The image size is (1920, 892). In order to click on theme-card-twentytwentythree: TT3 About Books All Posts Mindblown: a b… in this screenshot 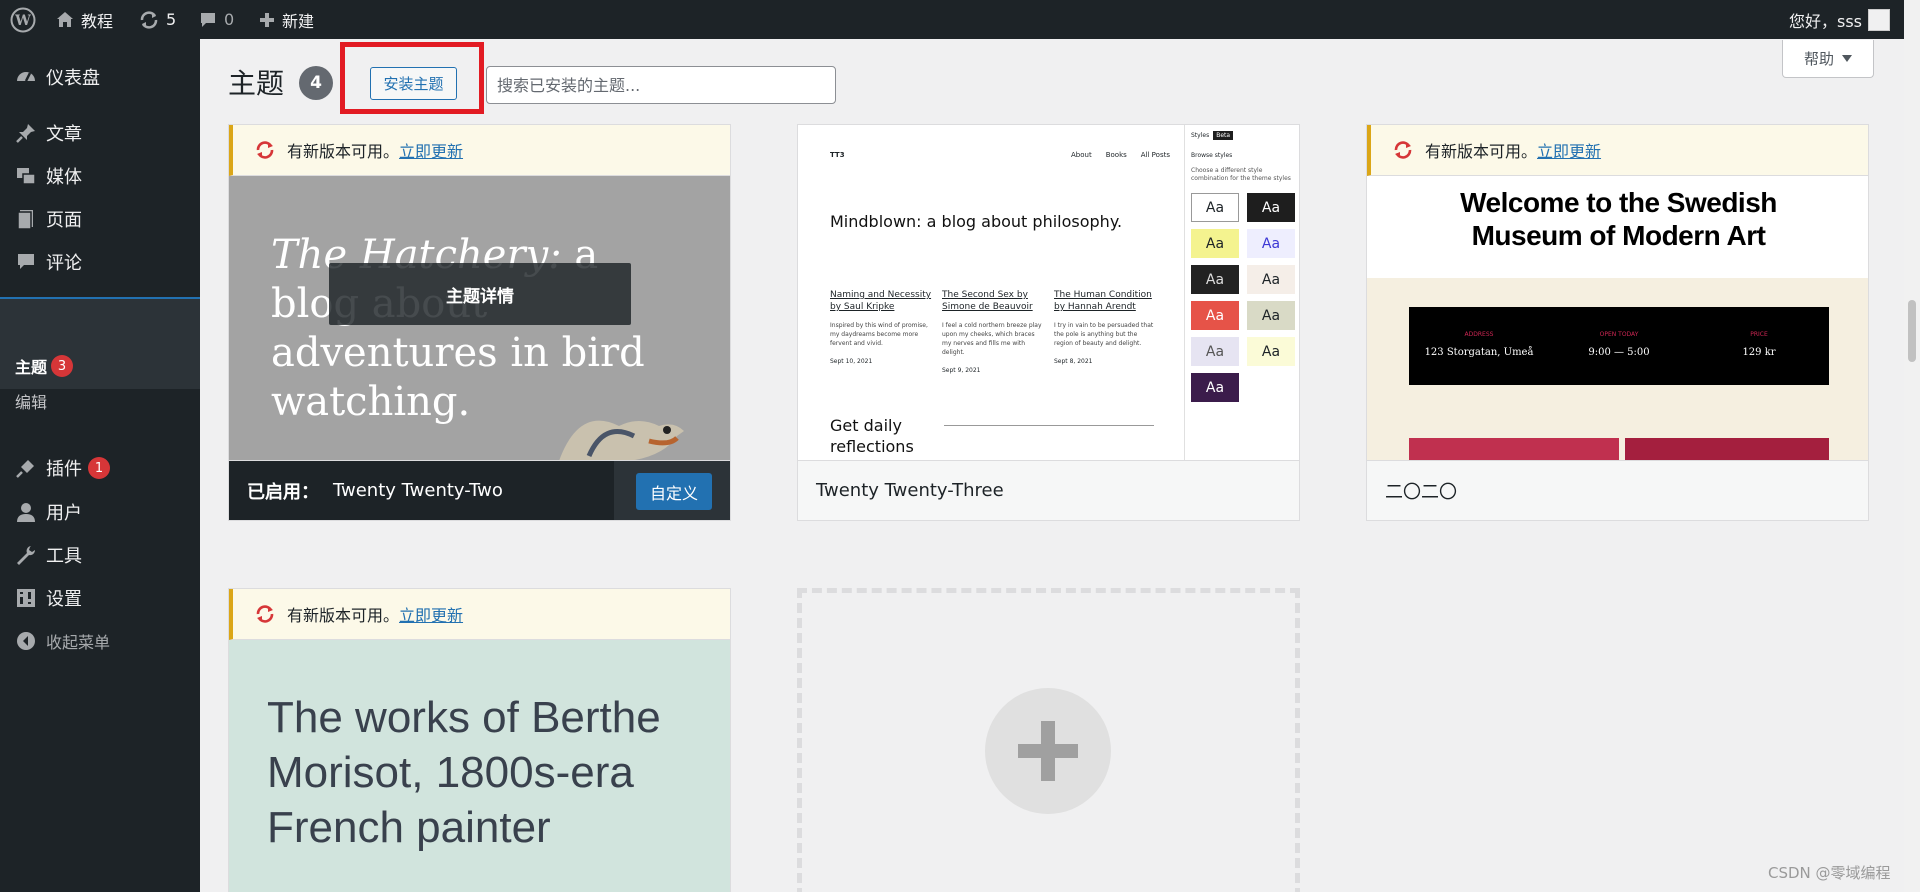, I will do `click(1048, 322)`.